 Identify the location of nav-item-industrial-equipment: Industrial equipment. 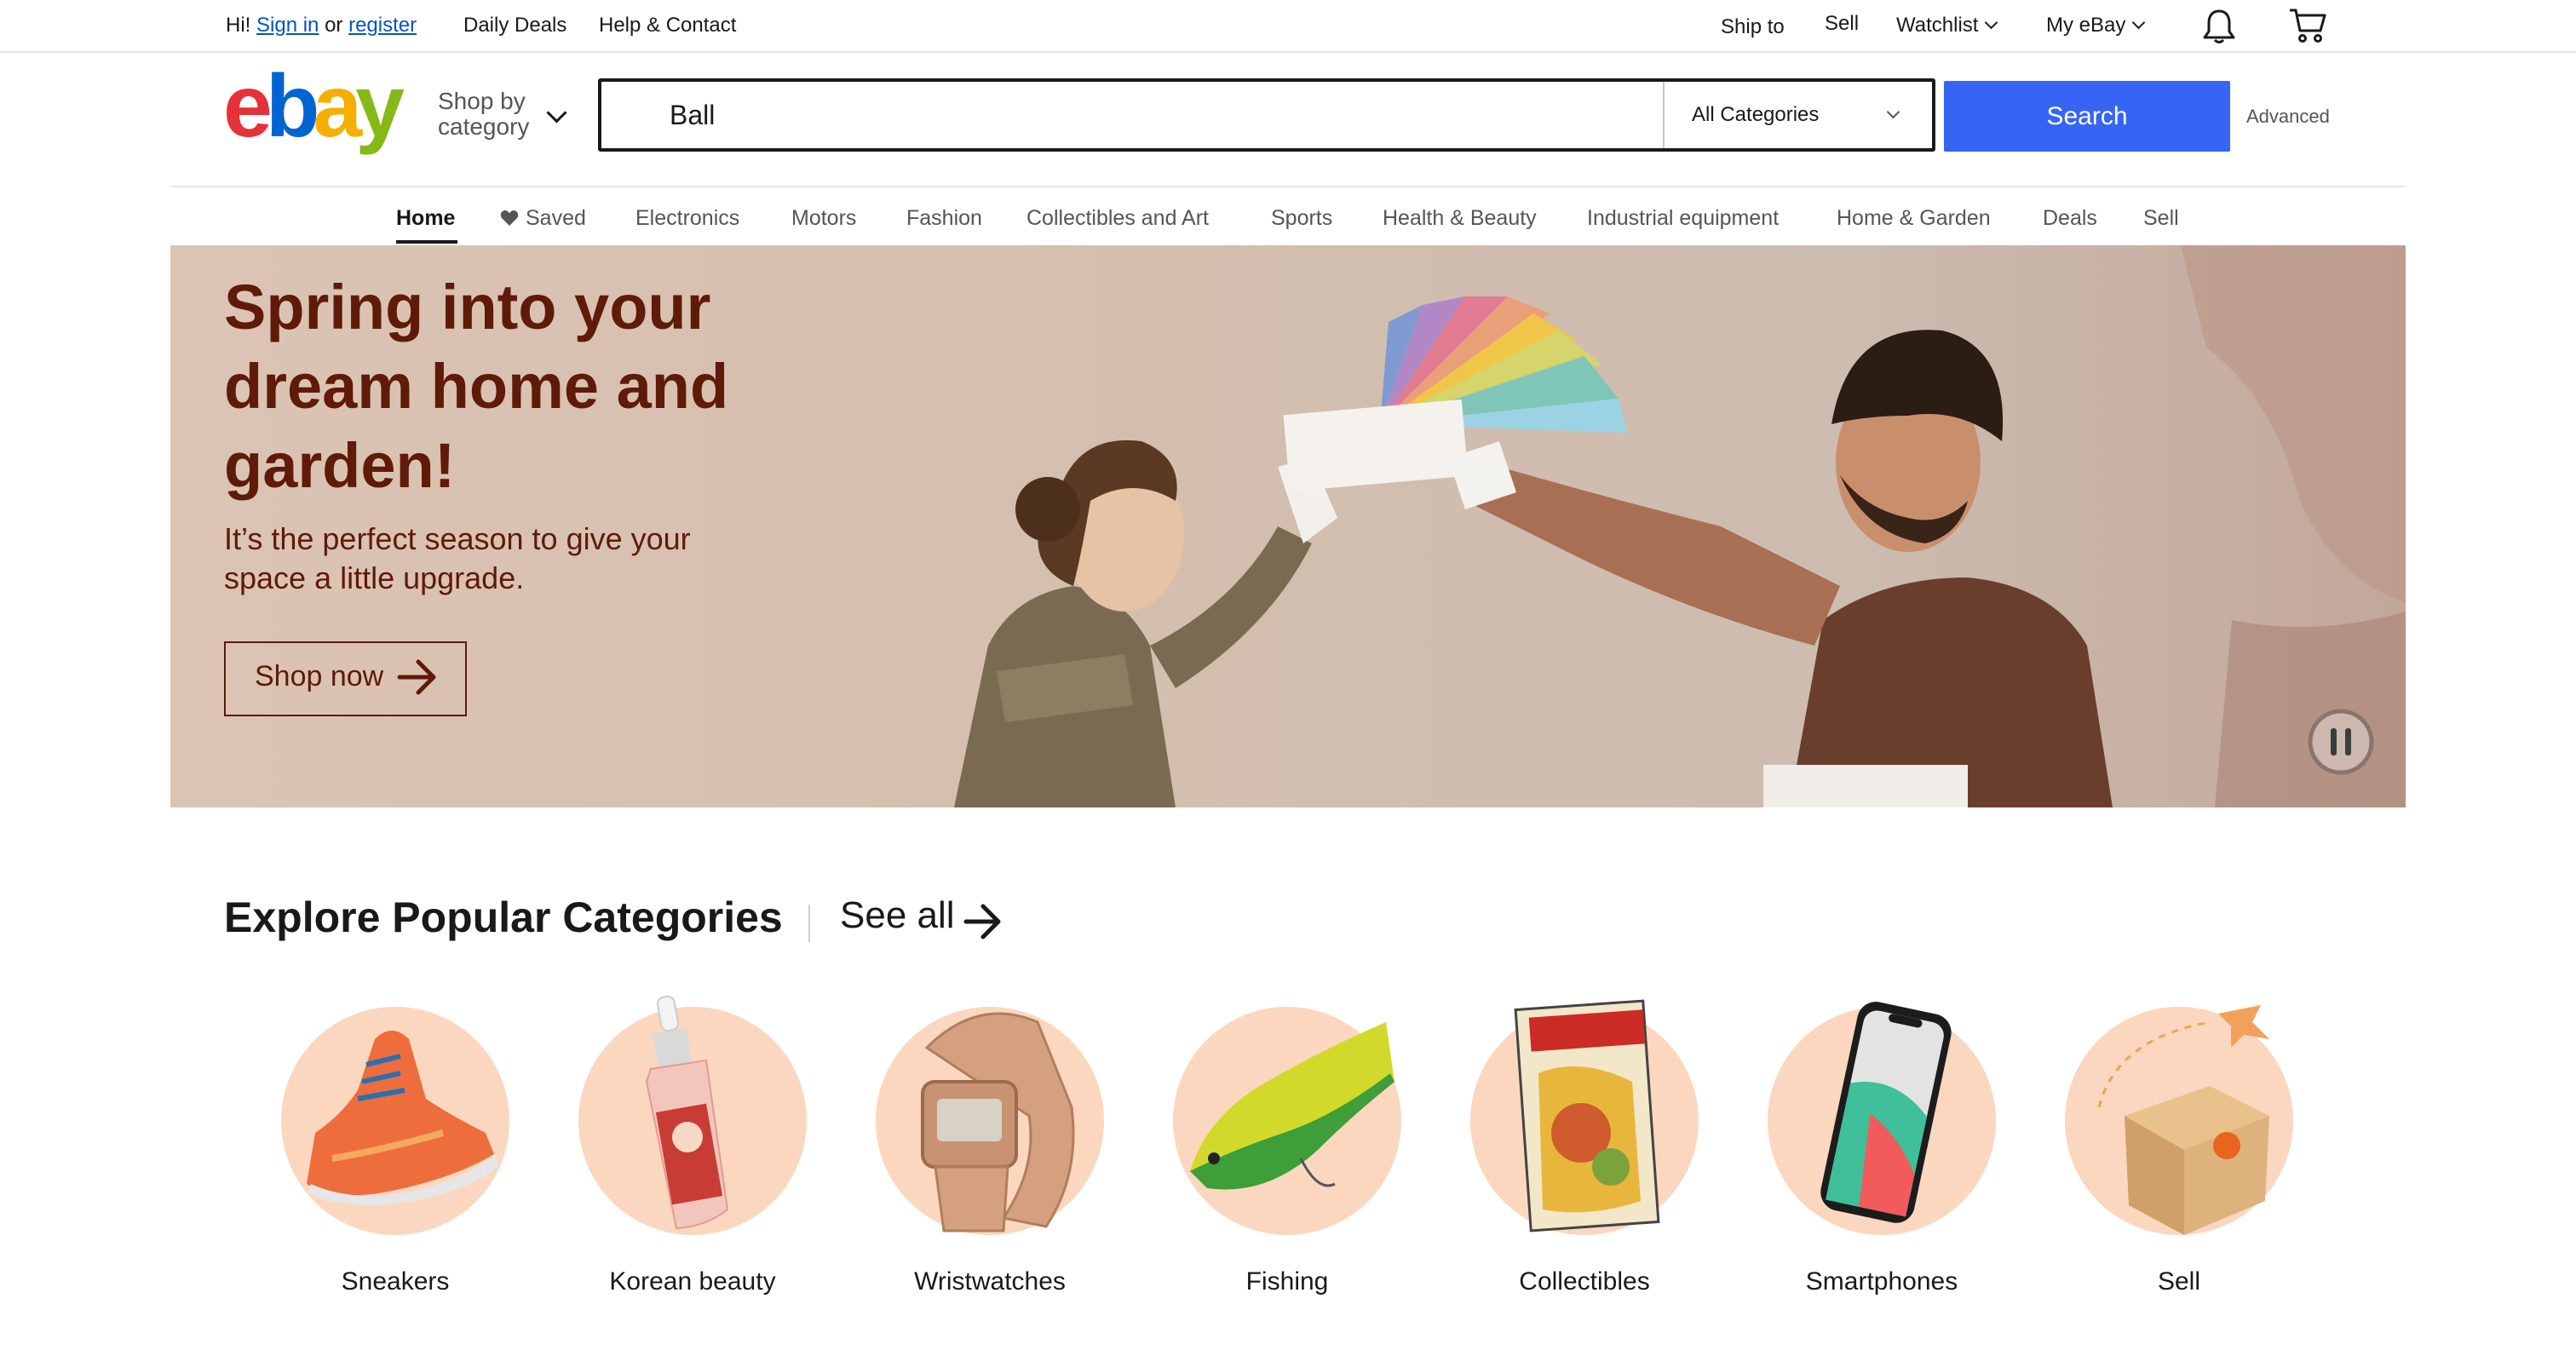
(1683, 218).